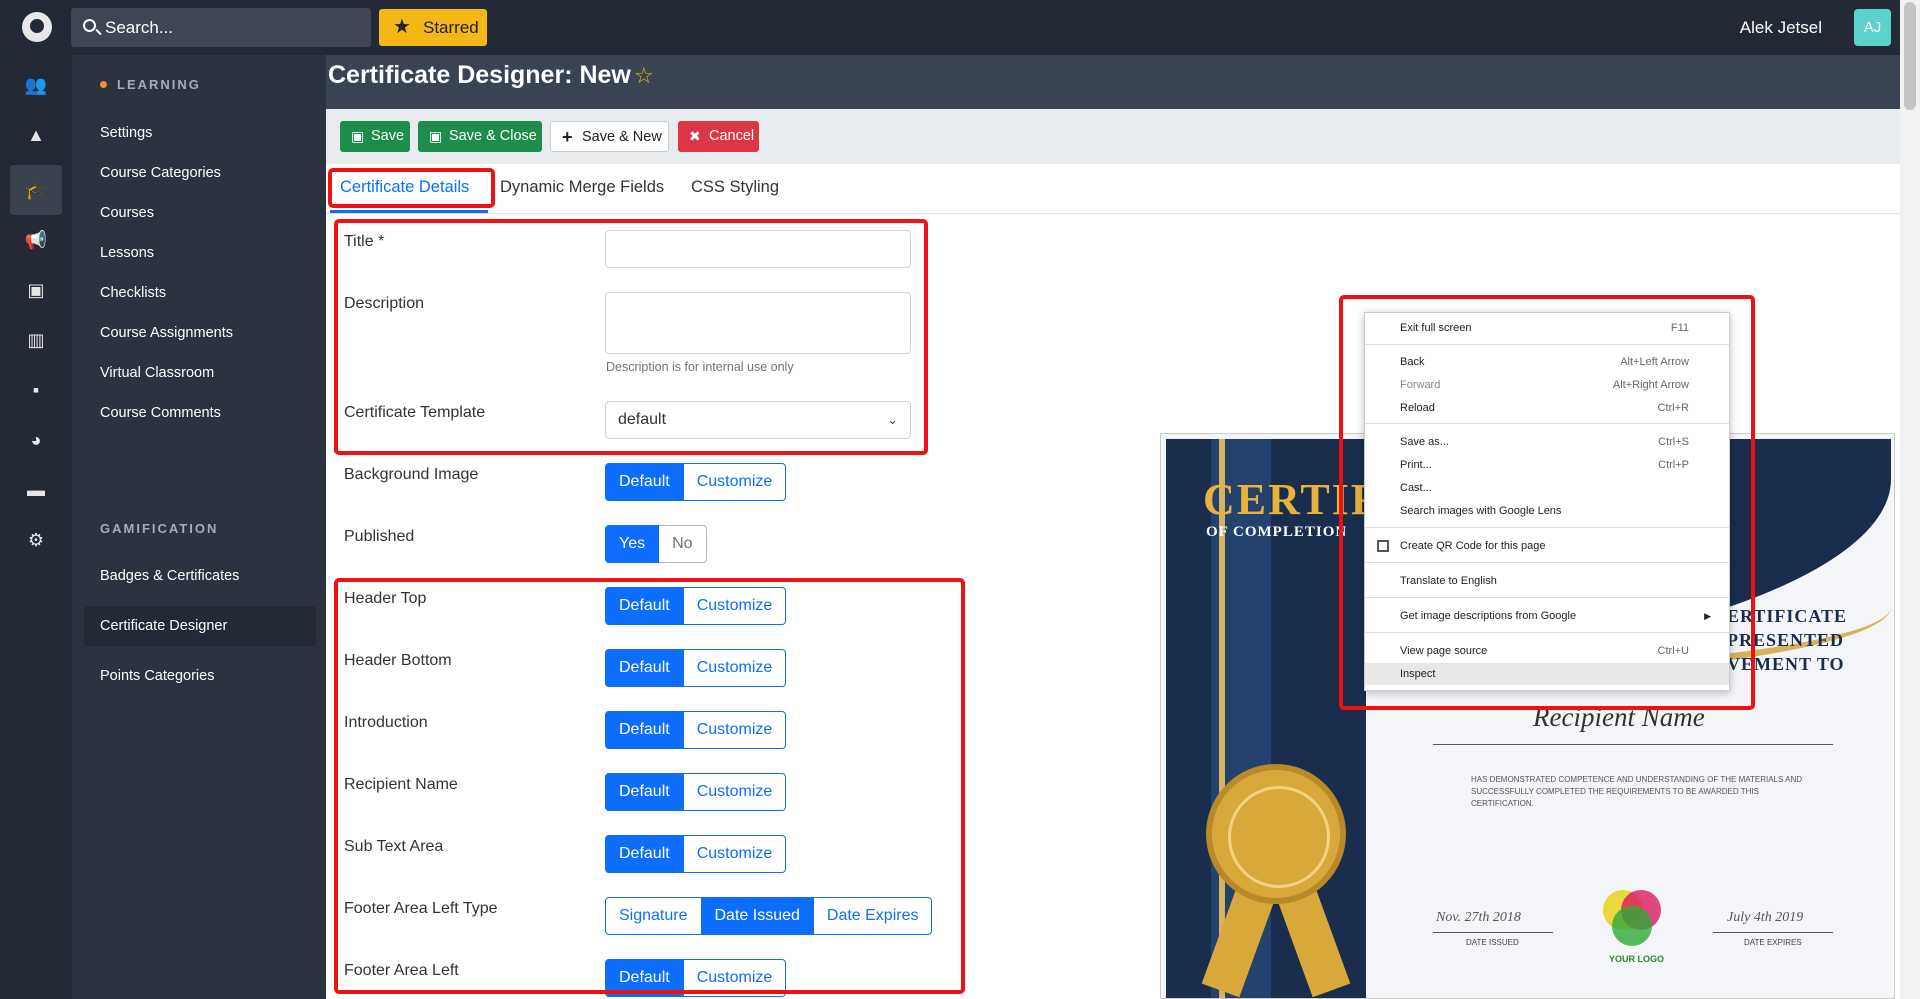 This screenshot has height=999, width=1920. I want to click on palette-icon: ◕, so click(36, 440).